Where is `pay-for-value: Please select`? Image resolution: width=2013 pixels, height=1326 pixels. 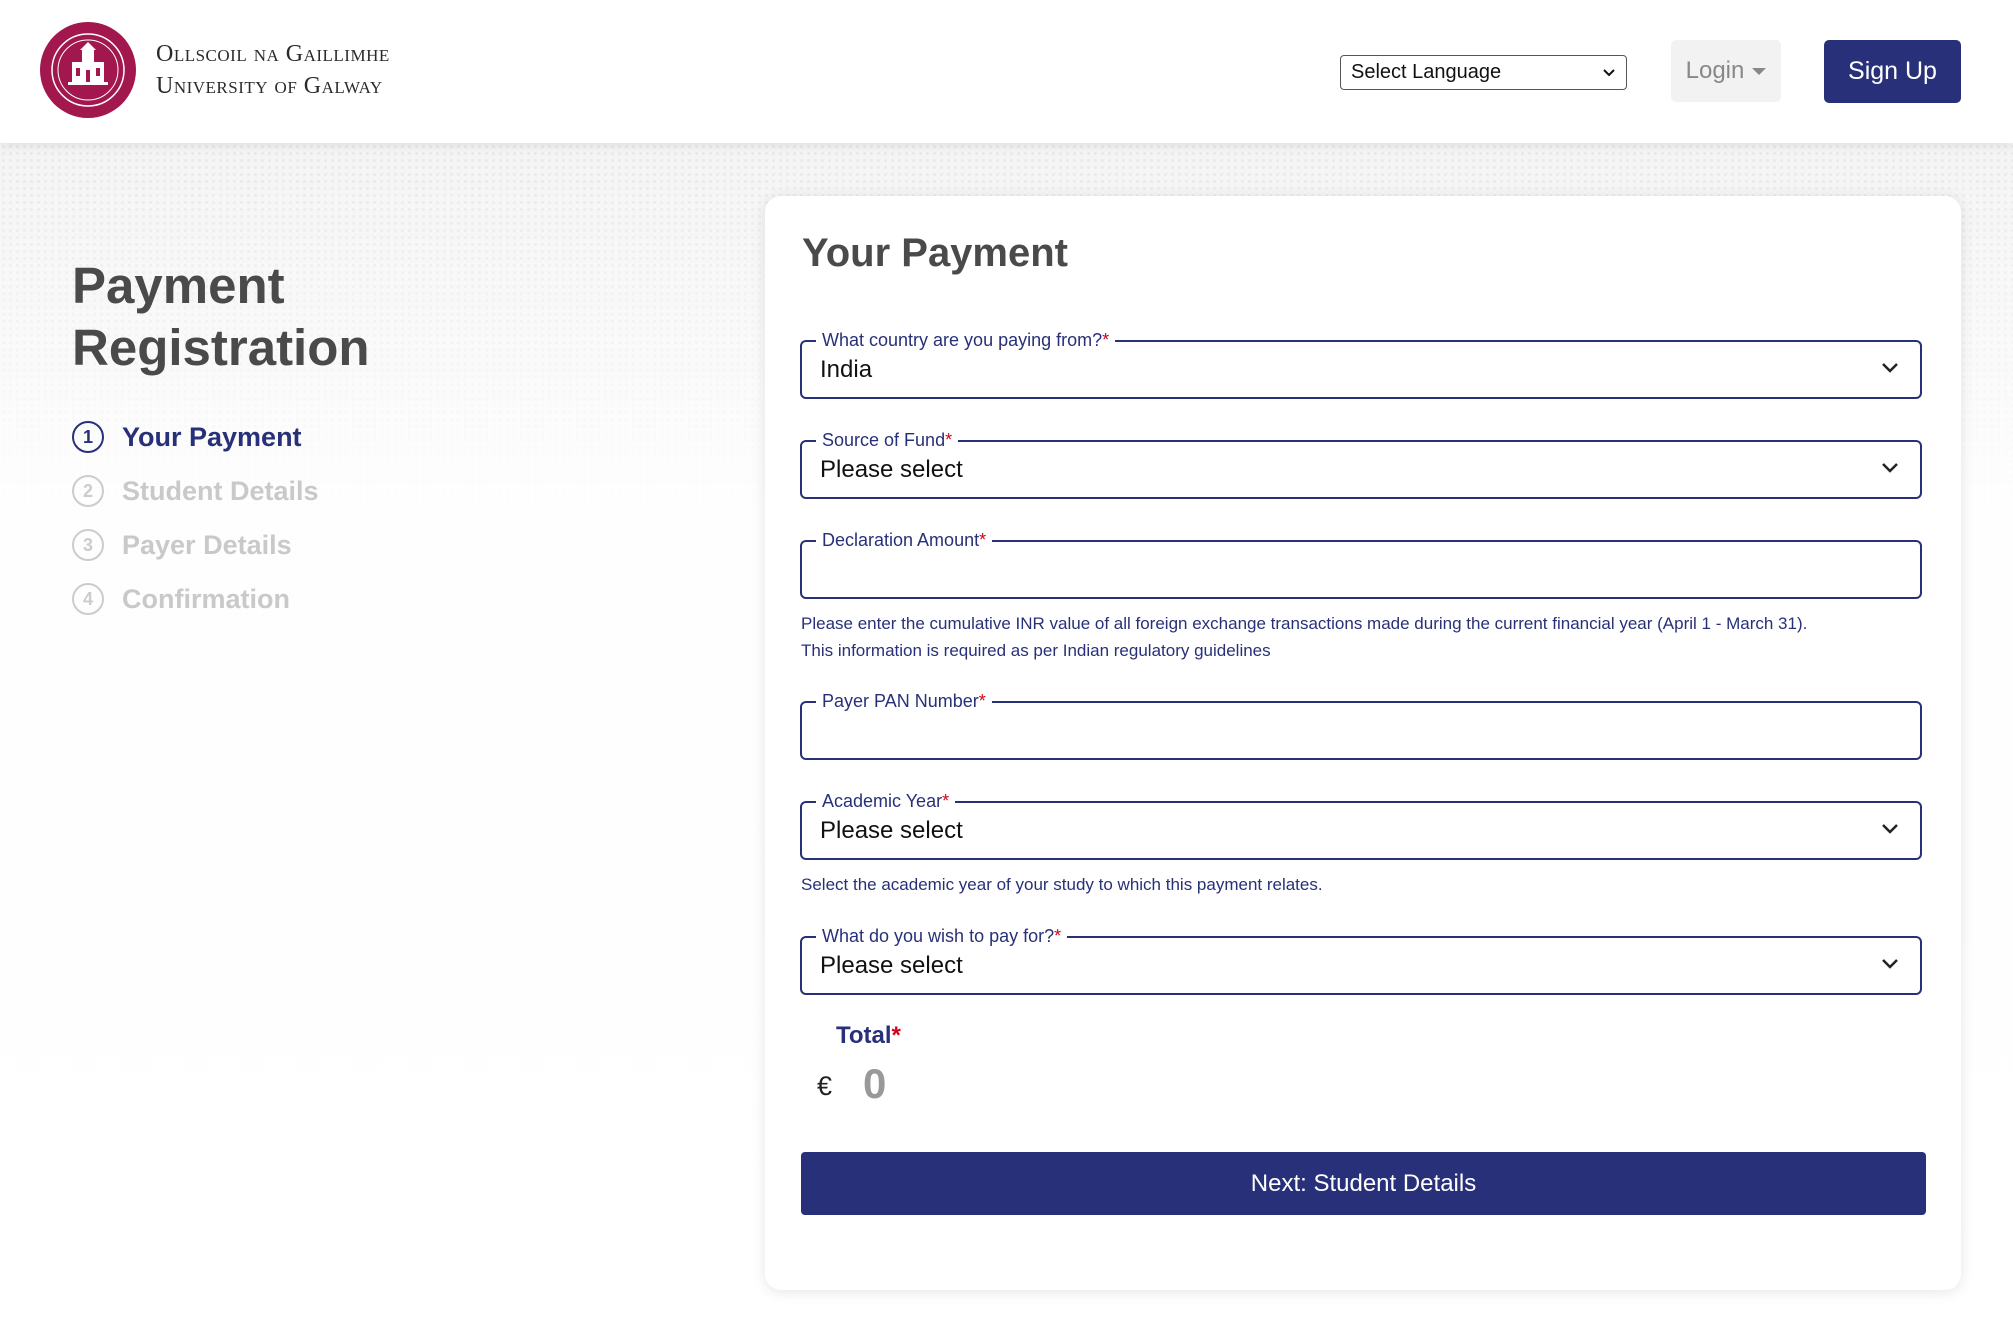
pay-for-value: Please select is located at coordinates (891, 965).